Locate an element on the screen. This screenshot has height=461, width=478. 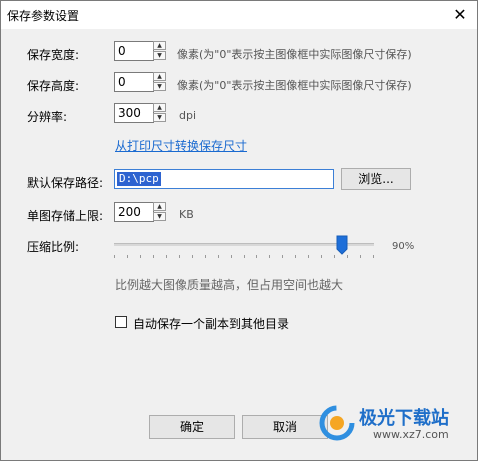
cancel-button: 取消 is located at coordinates (285, 427).